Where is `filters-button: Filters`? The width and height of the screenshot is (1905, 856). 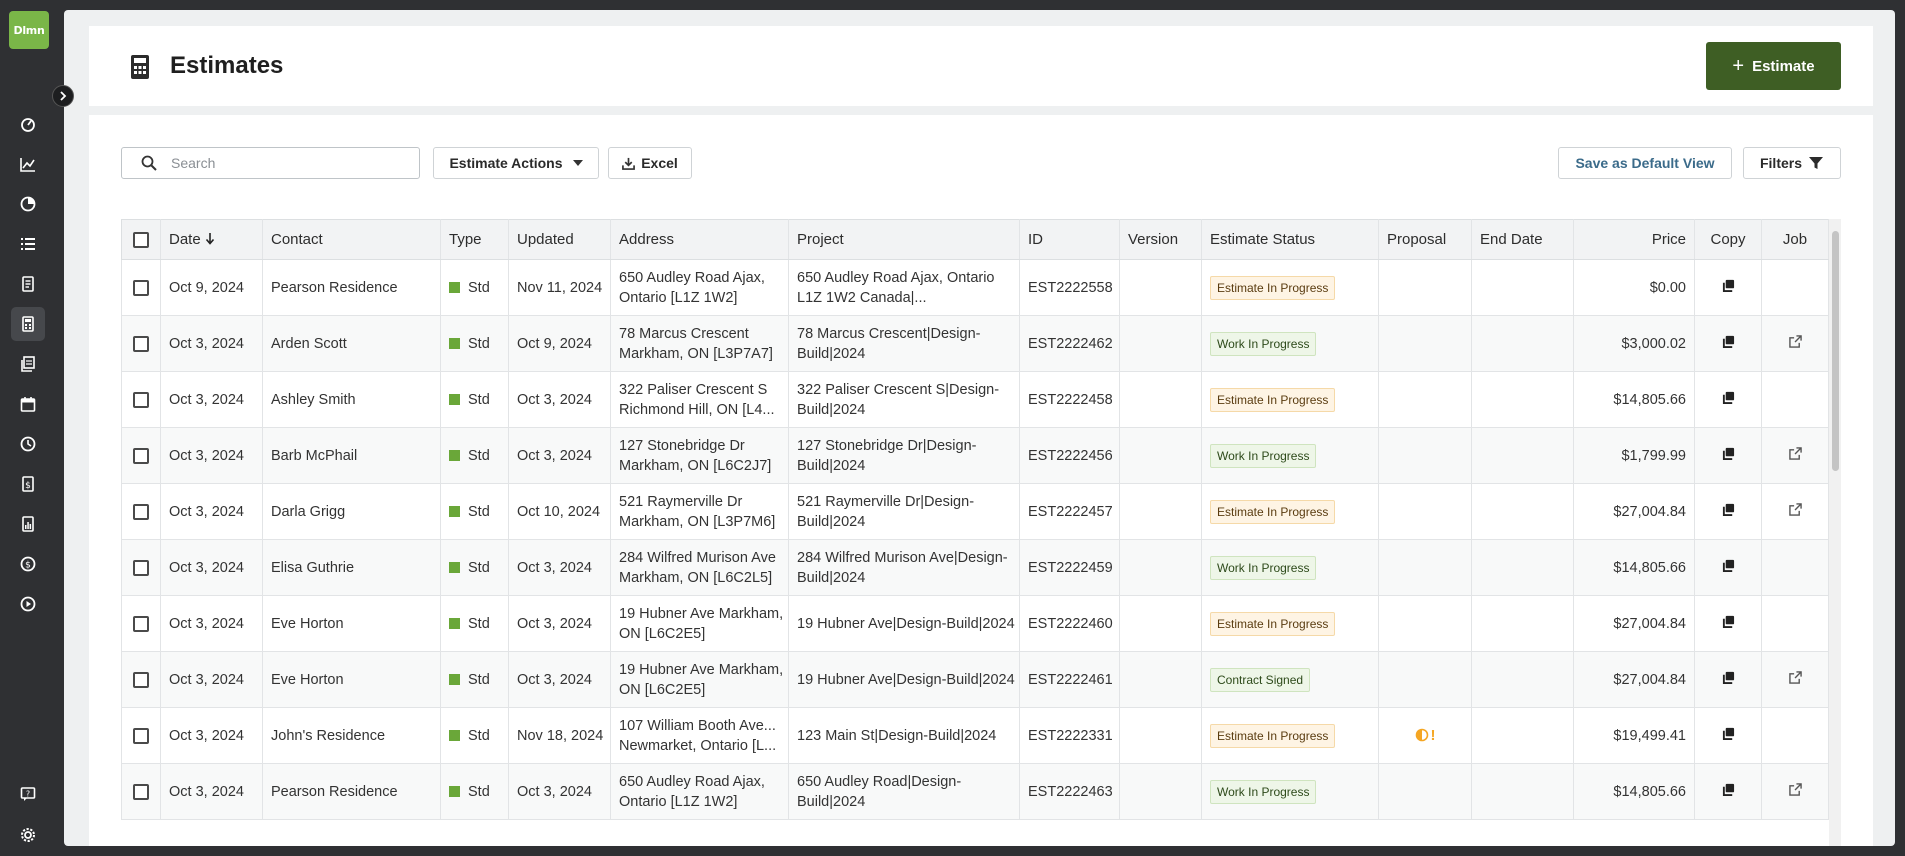 filters-button: Filters is located at coordinates (1792, 163).